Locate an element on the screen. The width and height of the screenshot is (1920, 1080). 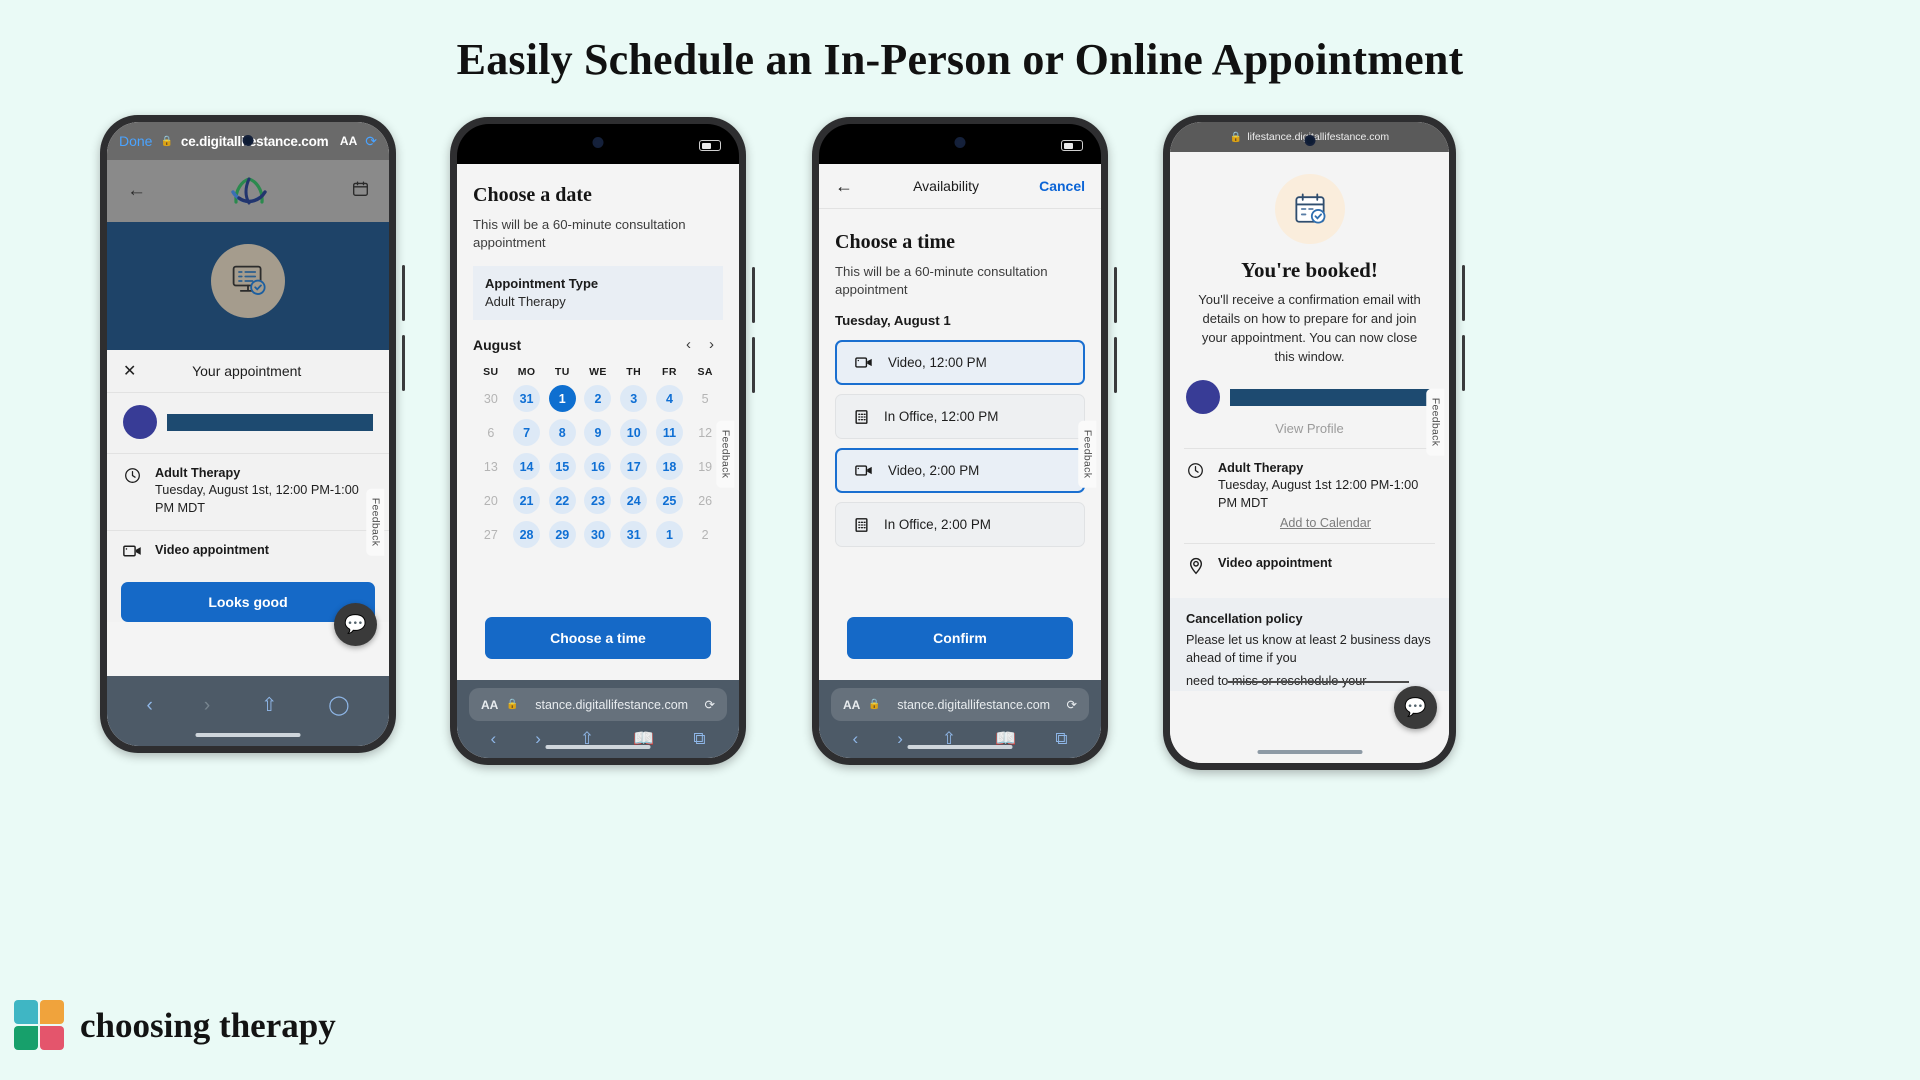
card-title: Your appointment is located at coordinates (247, 371).